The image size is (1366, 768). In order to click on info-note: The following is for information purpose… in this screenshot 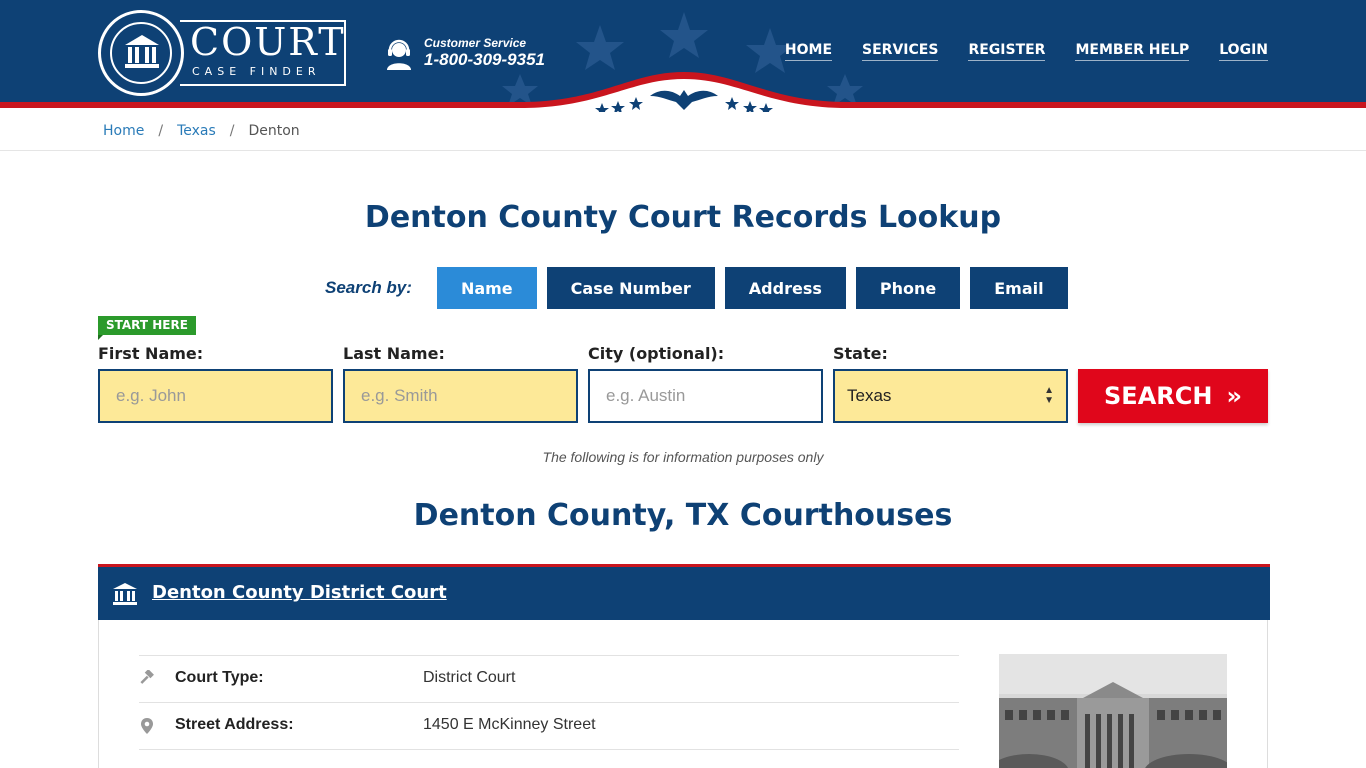, I will do `click(683, 457)`.